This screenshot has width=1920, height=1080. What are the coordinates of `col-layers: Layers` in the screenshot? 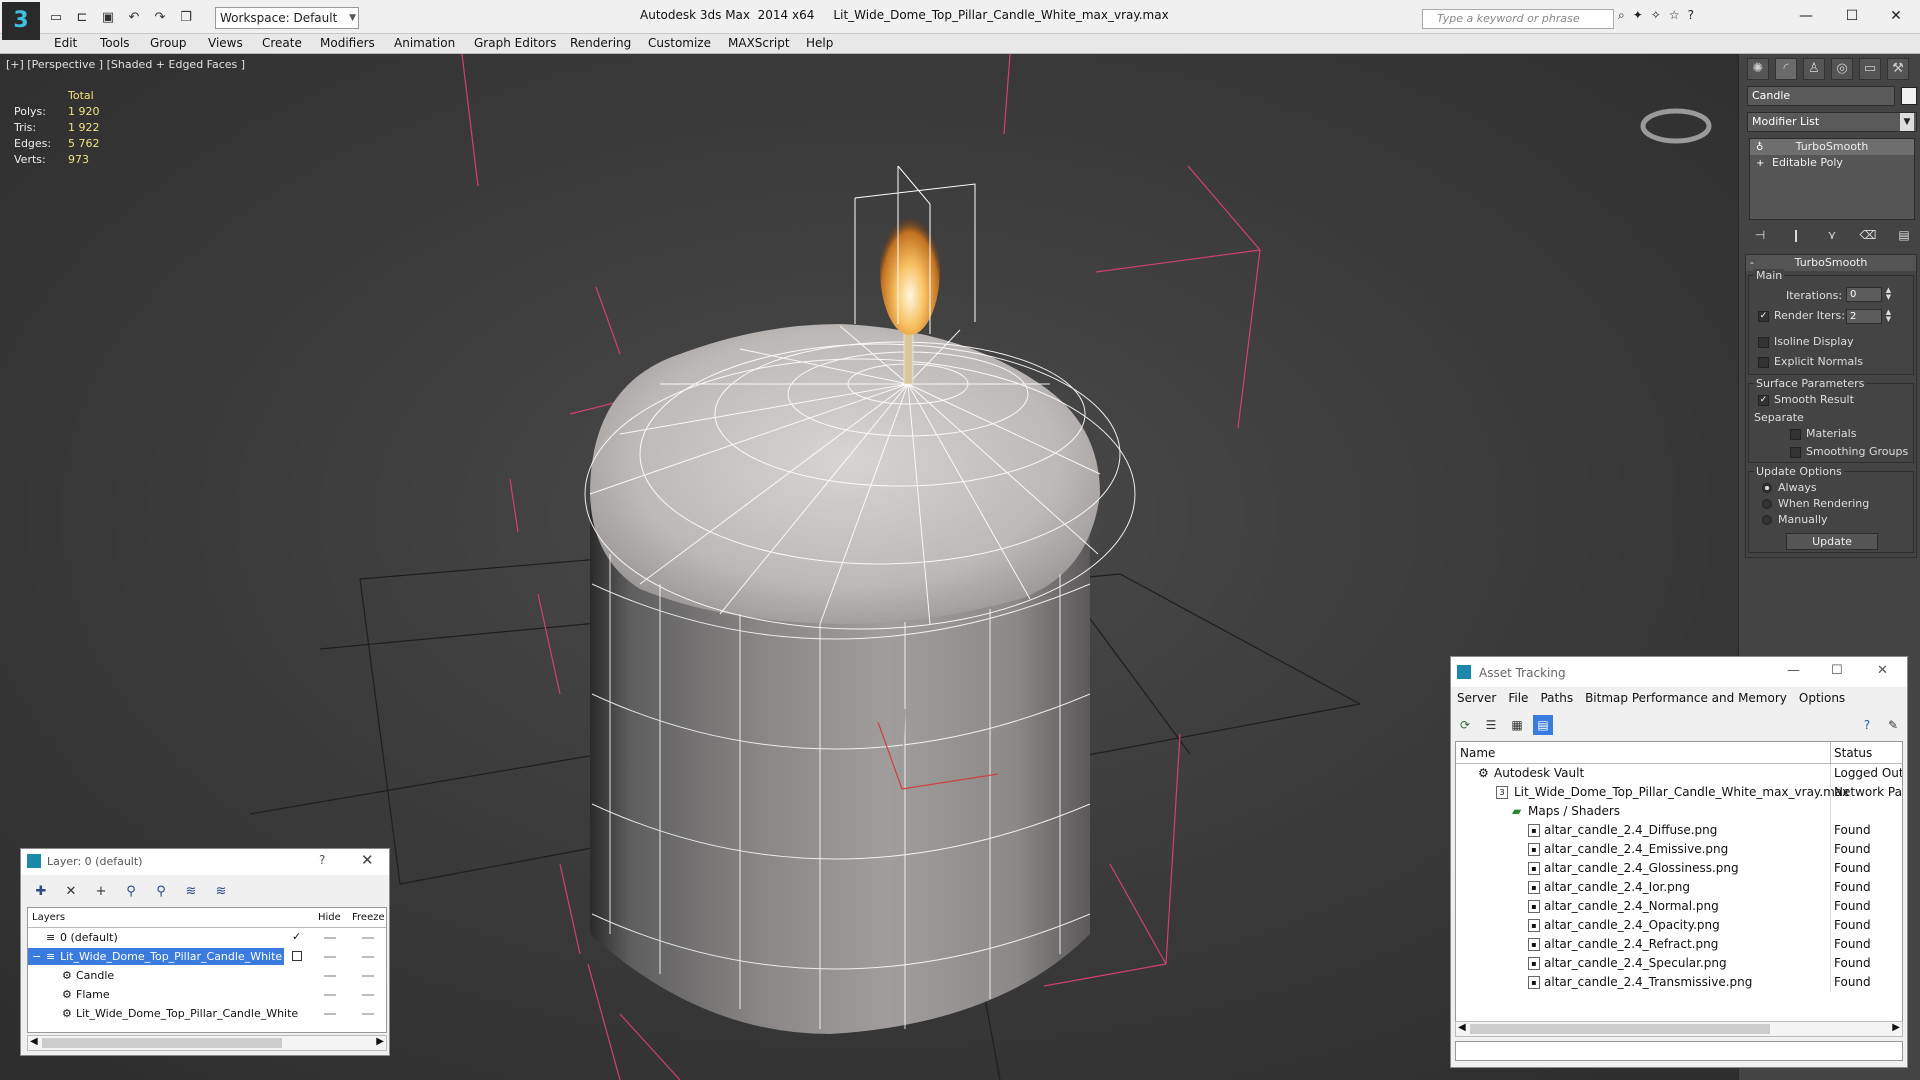 It's located at (48, 917).